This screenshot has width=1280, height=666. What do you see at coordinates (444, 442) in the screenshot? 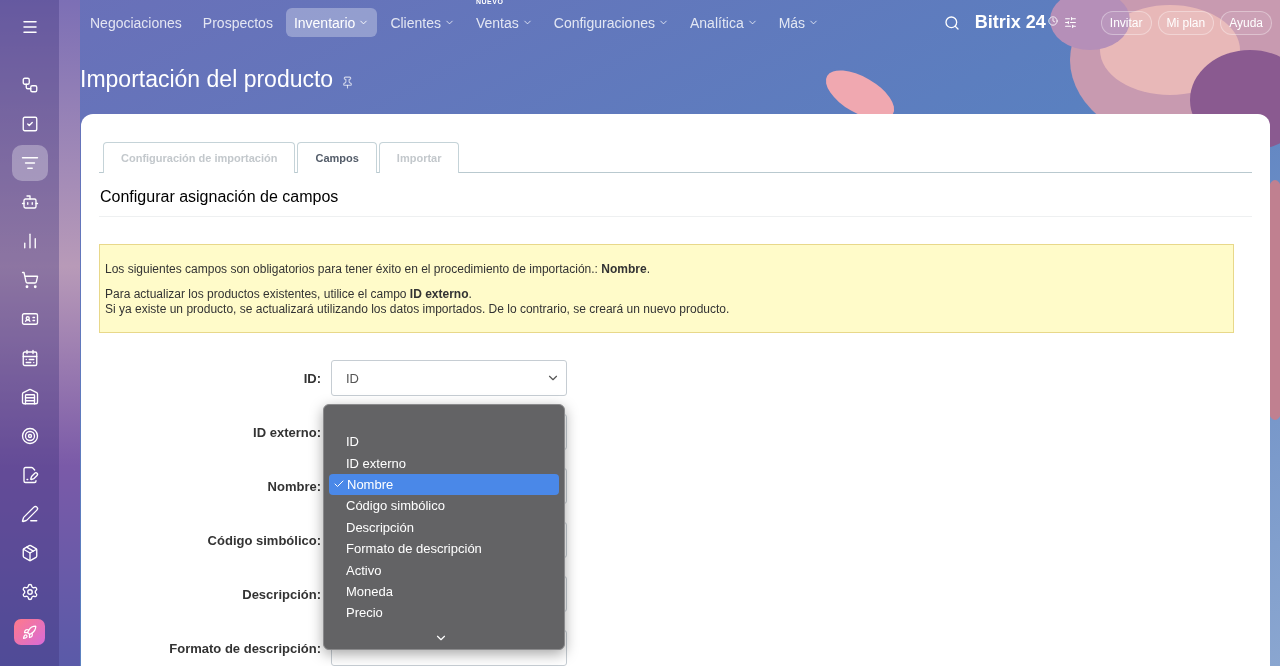
I see `dropdown-option: ID` at bounding box center [444, 442].